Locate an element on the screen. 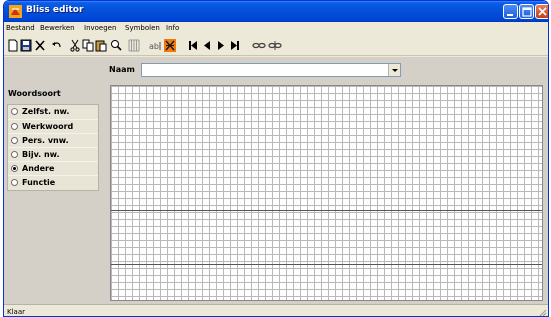 The height and width of the screenshot is (317, 551). unlink-icon is located at coordinates (275, 45).